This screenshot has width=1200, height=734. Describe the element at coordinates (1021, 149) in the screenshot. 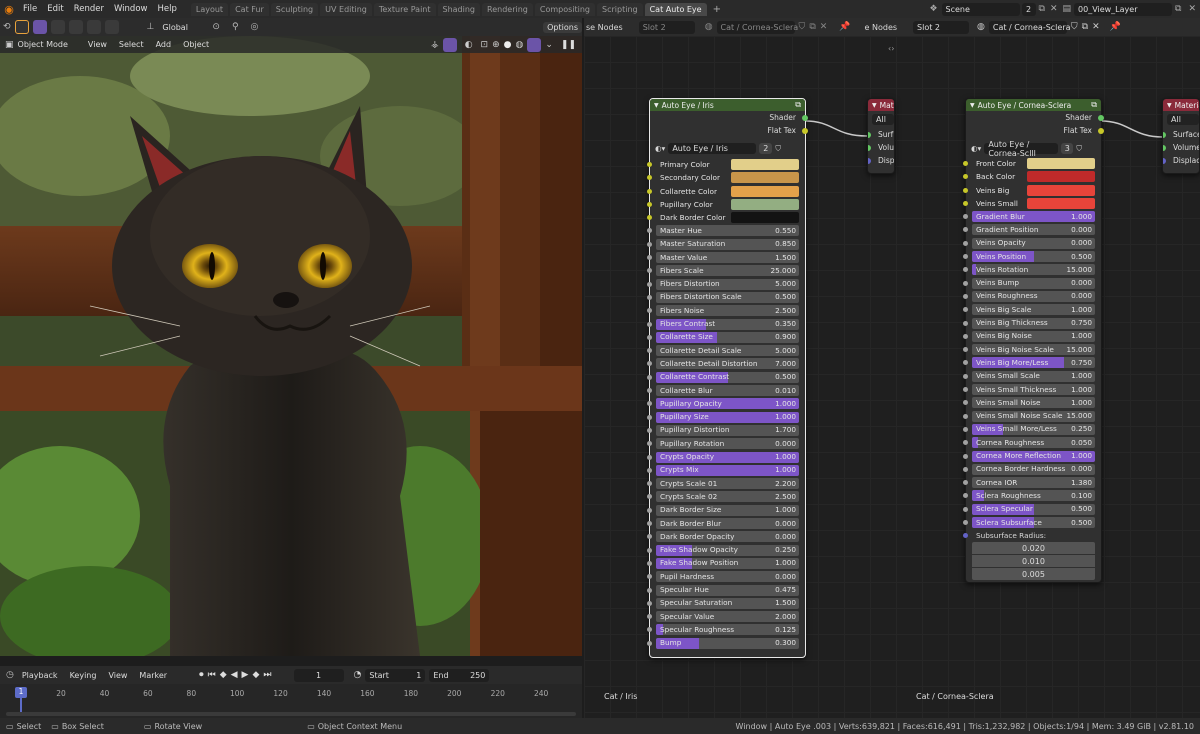

I see `cornea-group-name: Auto Eye / Cornea-Sclll` at that location.